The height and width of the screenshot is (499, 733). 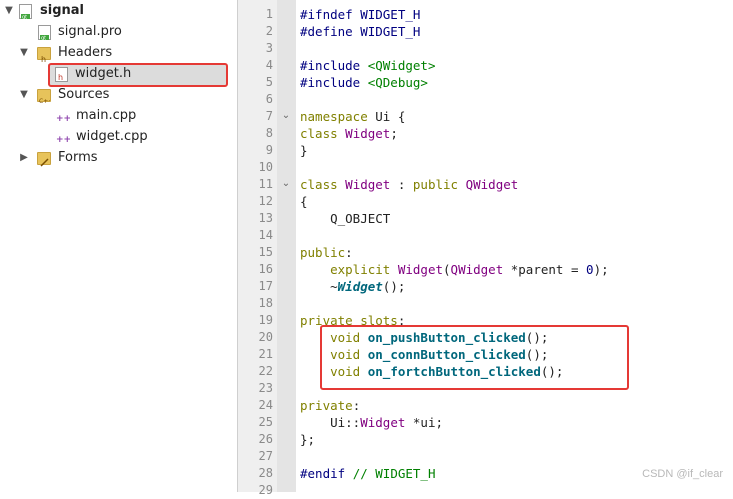 I want to click on line-number: 5, so click(x=269, y=82).